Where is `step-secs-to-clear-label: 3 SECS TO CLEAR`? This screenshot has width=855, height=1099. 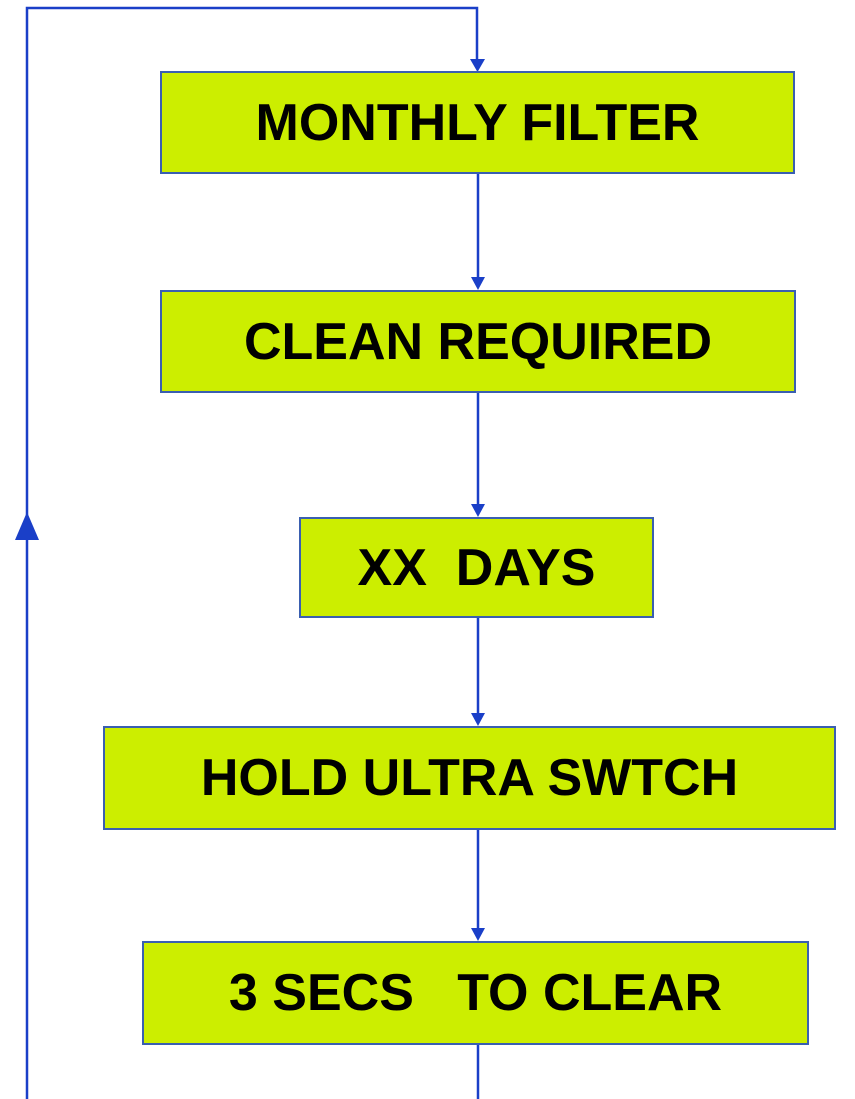
step-secs-to-clear-label: 3 SECS TO CLEAR is located at coordinates (475, 993).